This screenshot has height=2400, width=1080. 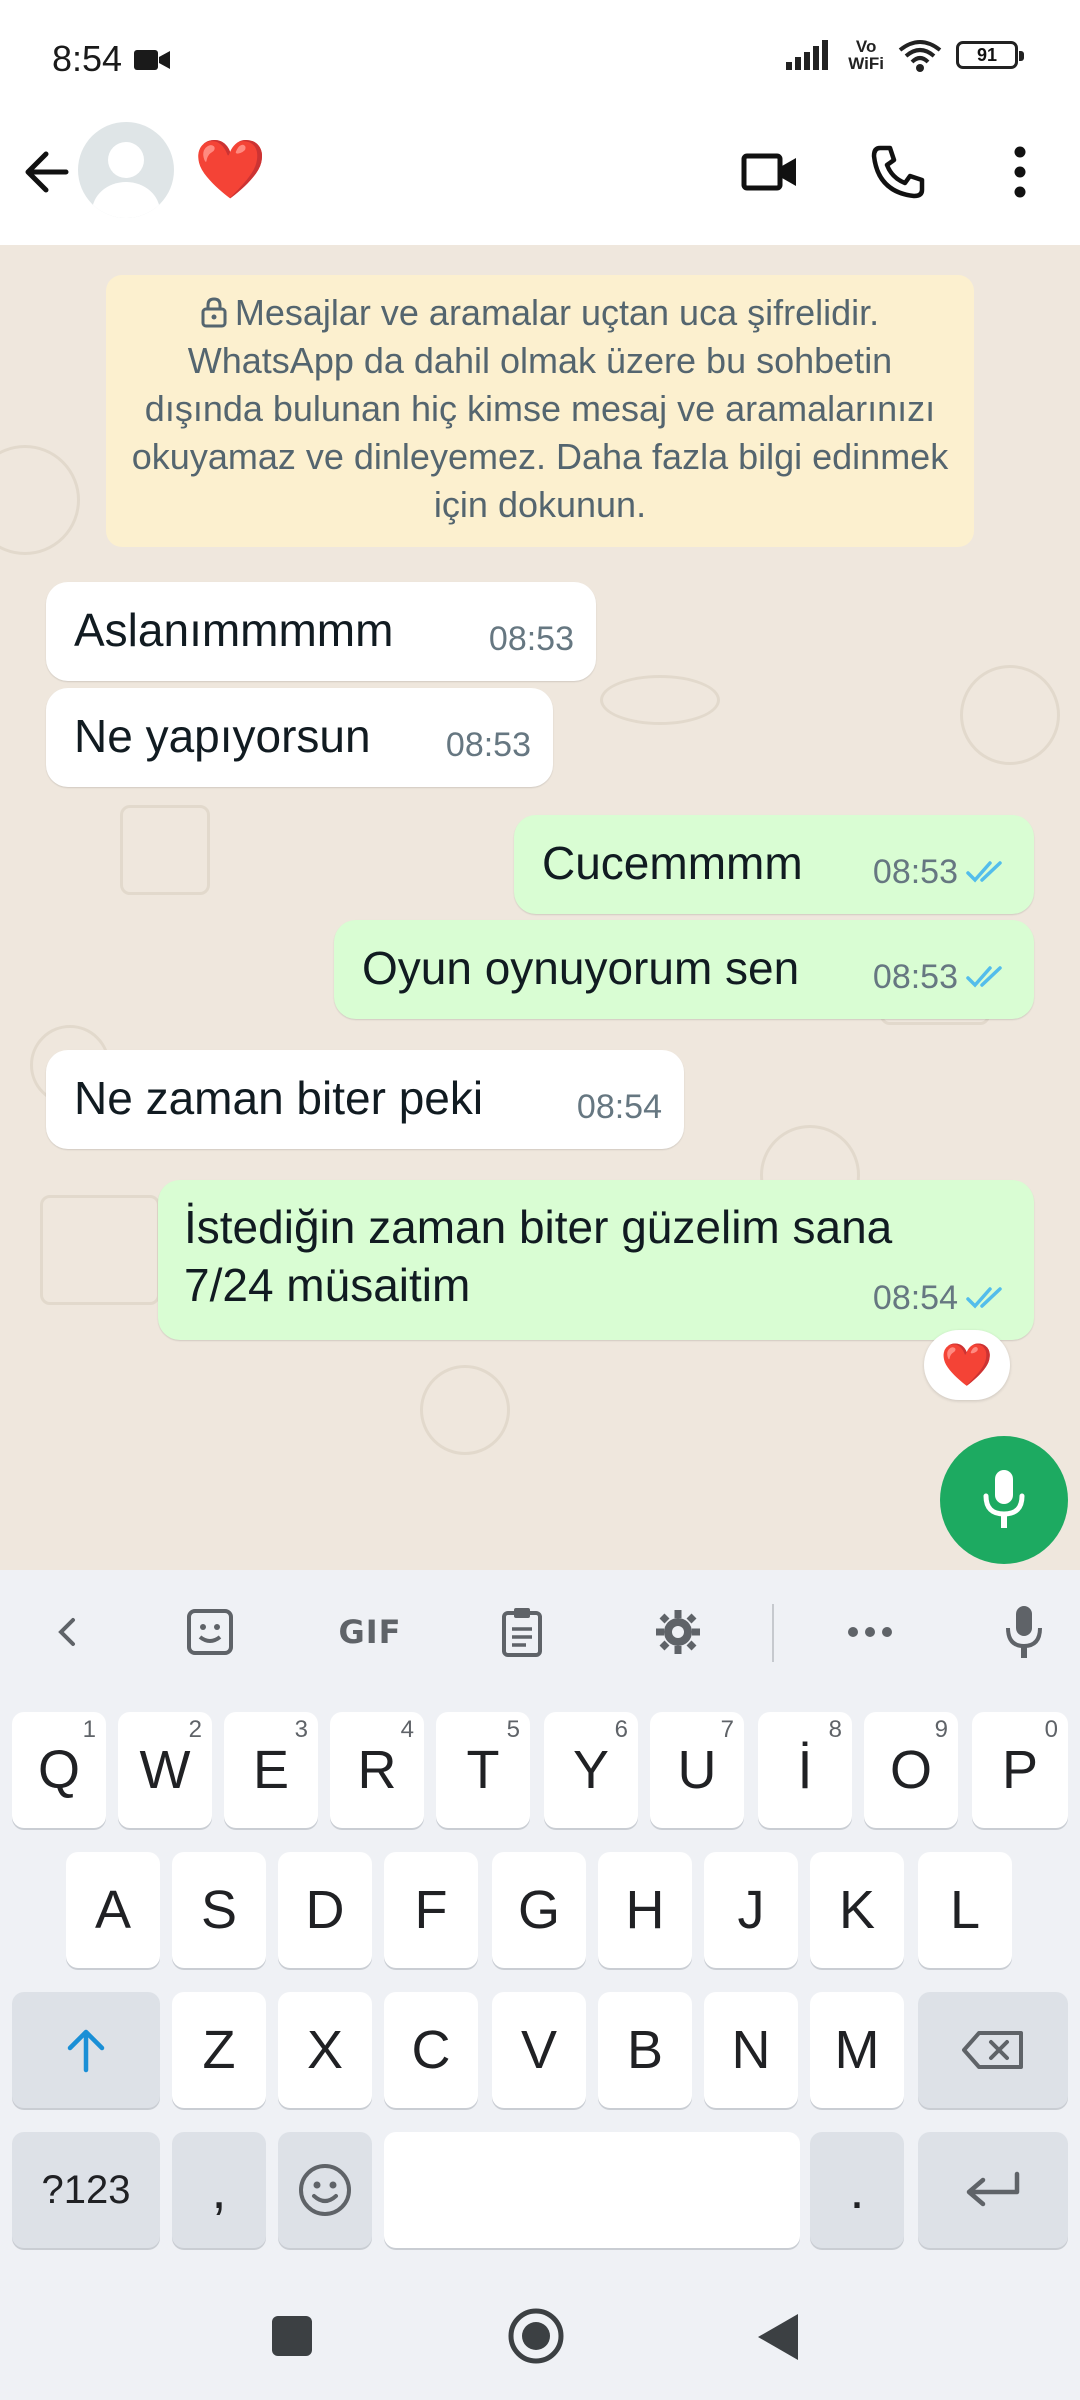 I want to click on status-bar: 8:54 Vo WiFi 91, so click(x=540, y=60).